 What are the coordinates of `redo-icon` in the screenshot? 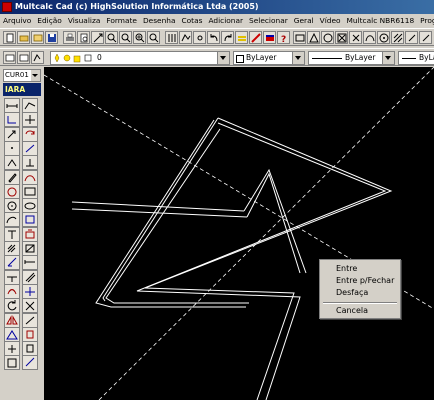 It's located at (227, 37).